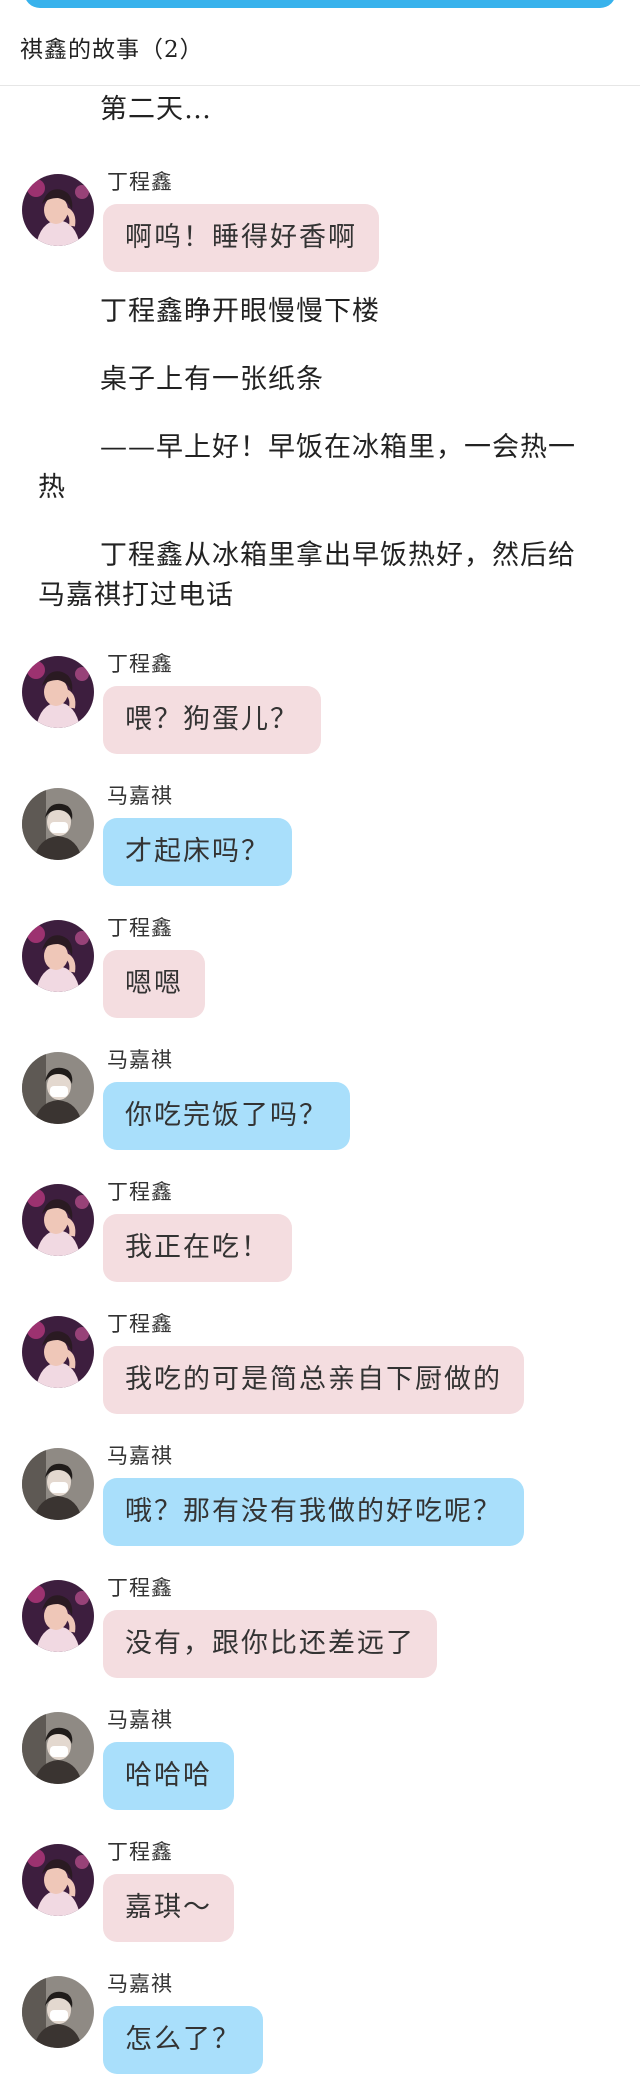  What do you see at coordinates (154, 984) in the screenshot?
I see `message-bubble: 嗯嗯` at bounding box center [154, 984].